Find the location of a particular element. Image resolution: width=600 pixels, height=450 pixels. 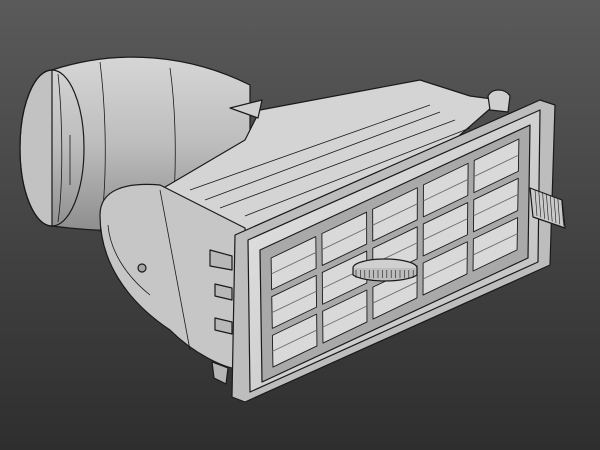

housing-screw is located at coordinates (142, 268).